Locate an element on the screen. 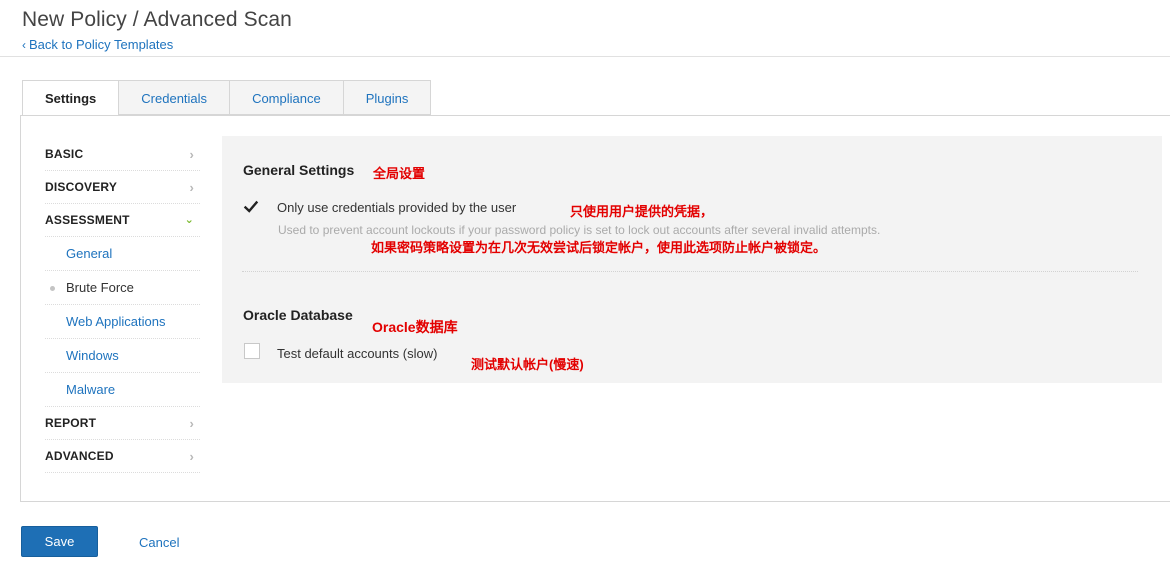 The image size is (1170, 570). sidebar-item-label: Brute Force is located at coordinates (100, 287).